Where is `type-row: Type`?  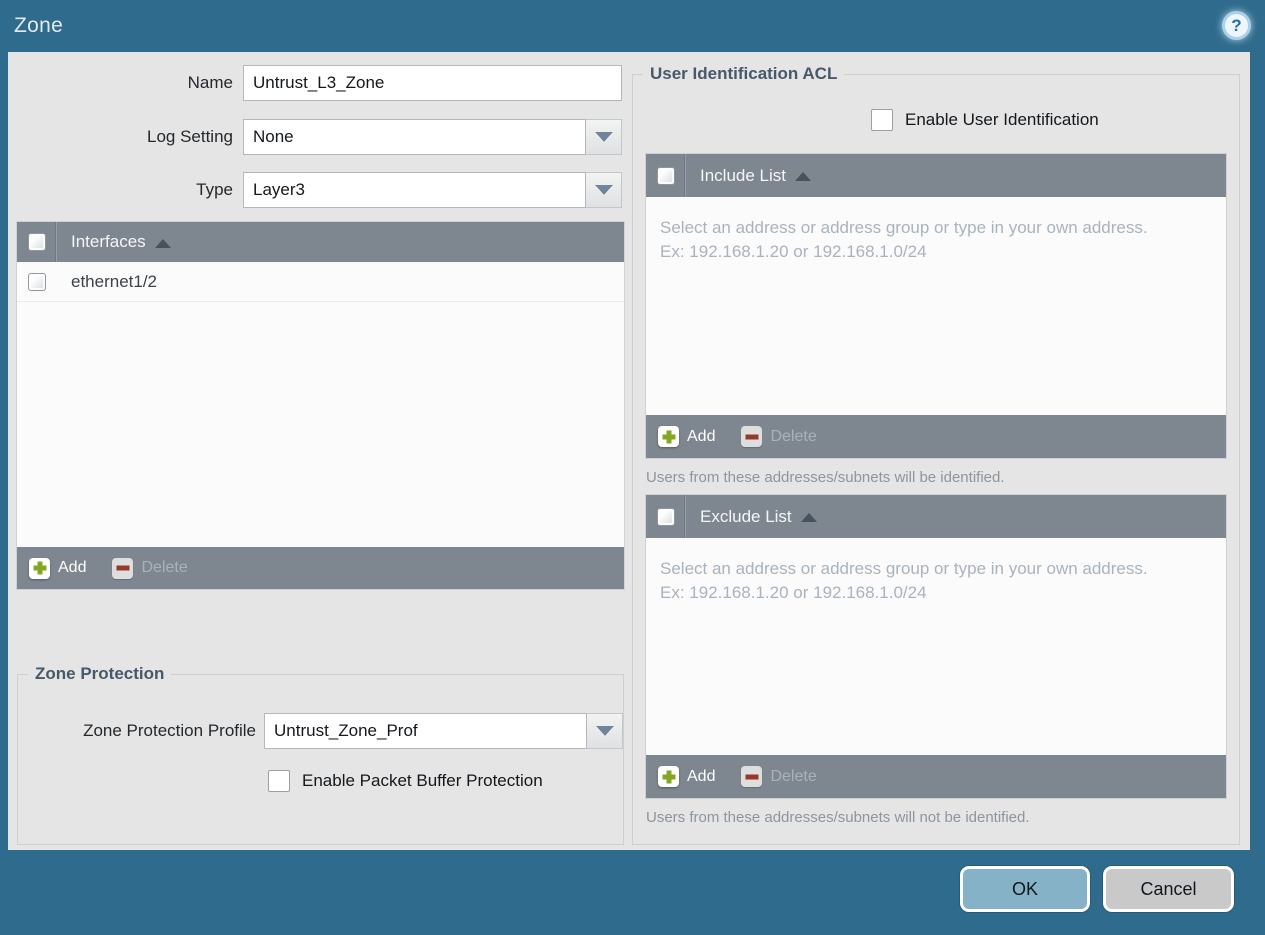
type-row: Type is located at coordinates (315, 190).